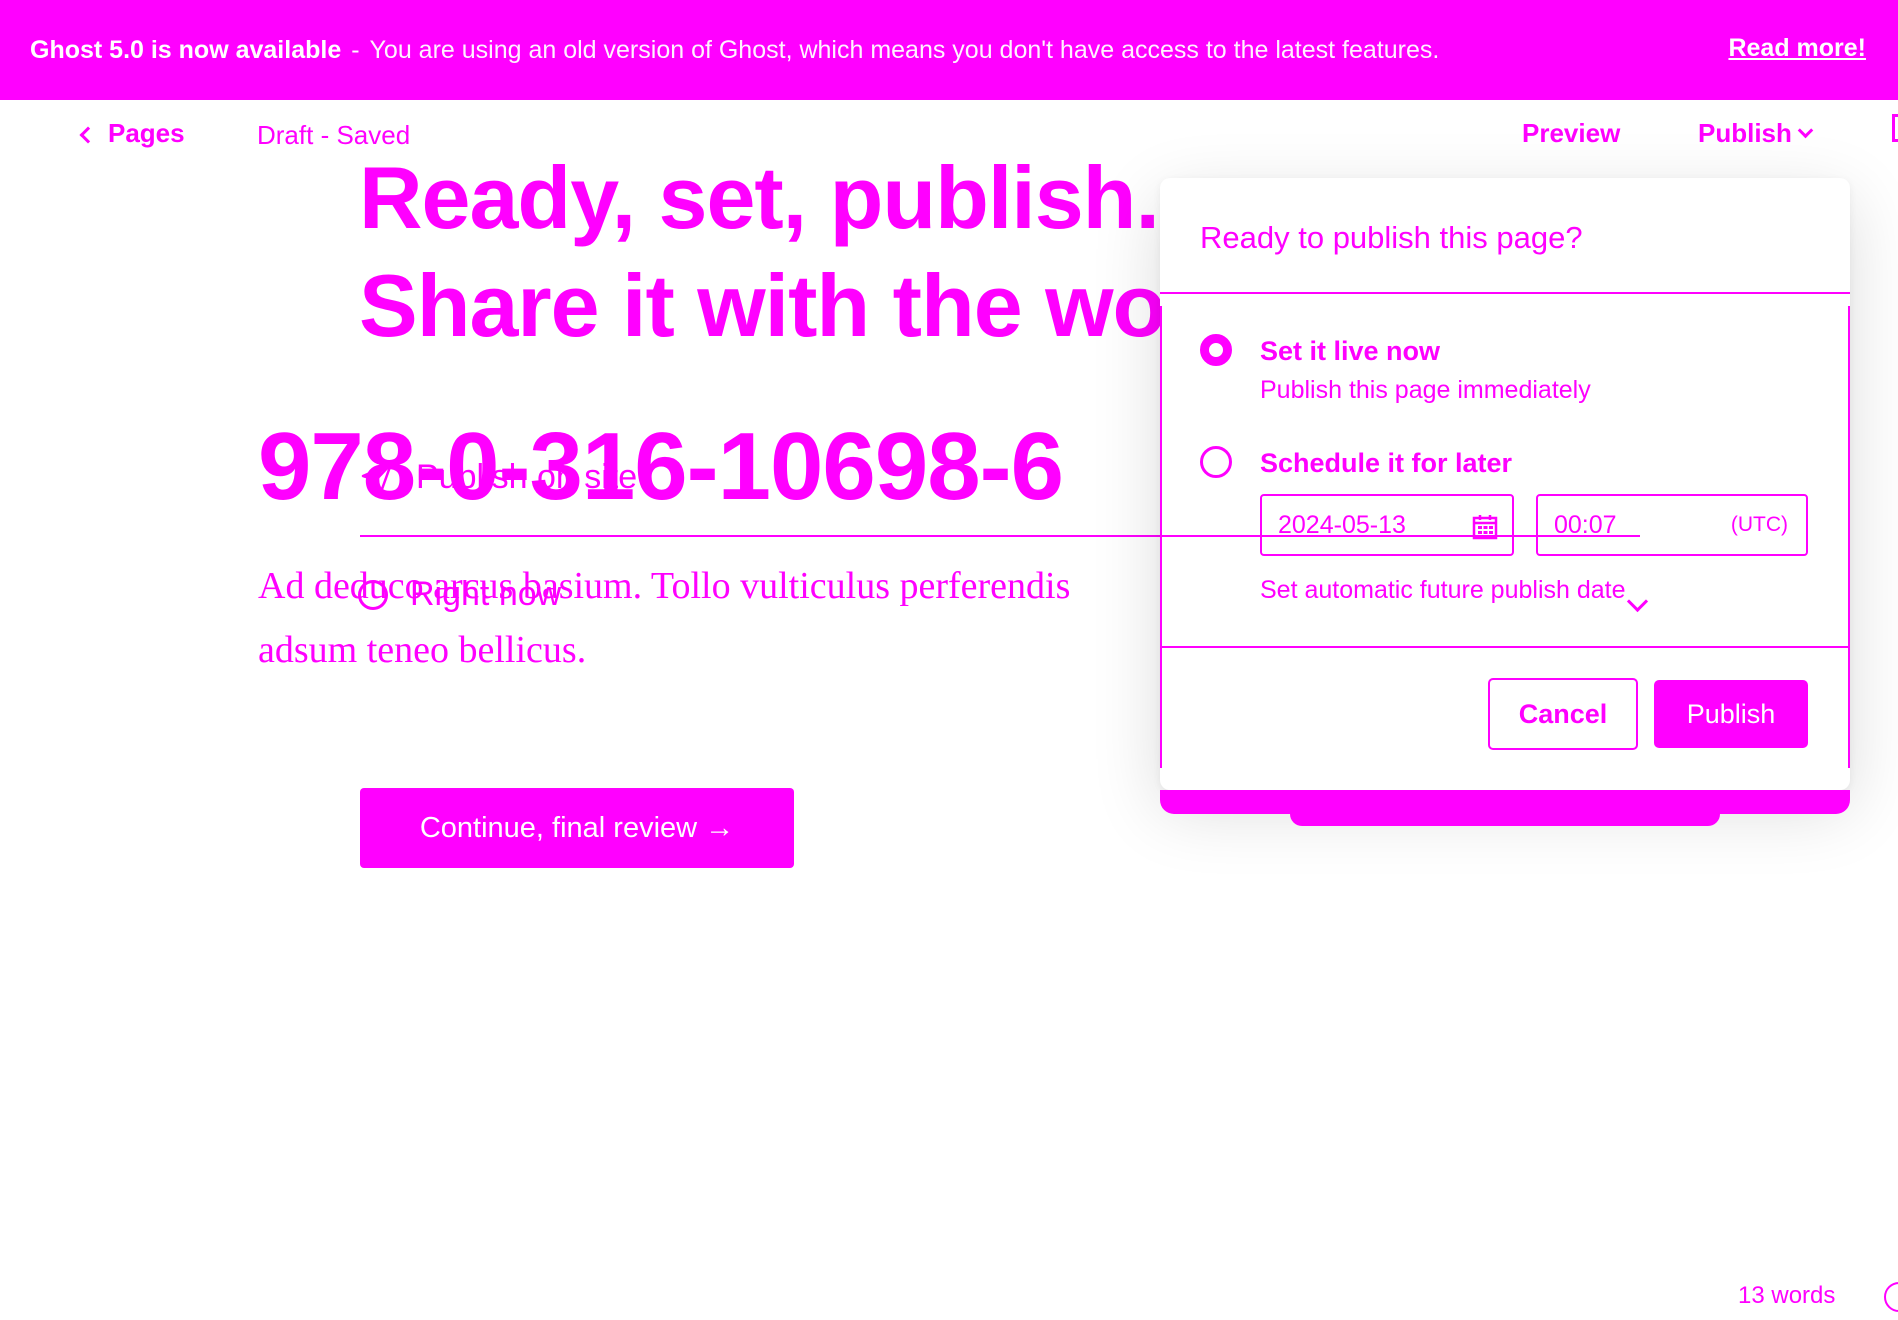 This screenshot has height=1320, width=1898. I want to click on right-now-option: Right now, so click(459, 594).